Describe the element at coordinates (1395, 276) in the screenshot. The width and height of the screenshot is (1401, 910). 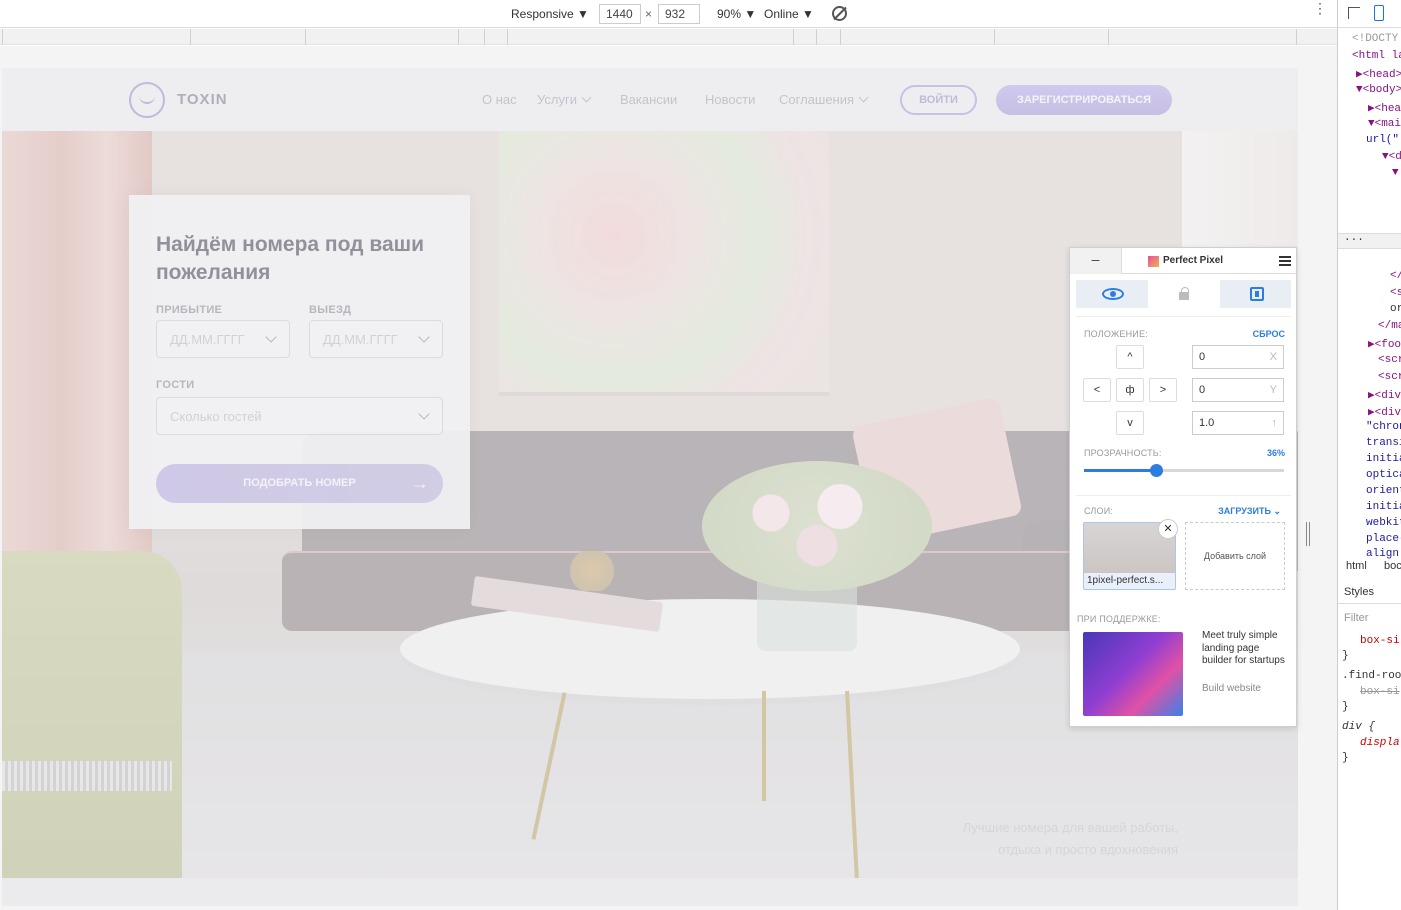
I see `dom-node: </` at that location.